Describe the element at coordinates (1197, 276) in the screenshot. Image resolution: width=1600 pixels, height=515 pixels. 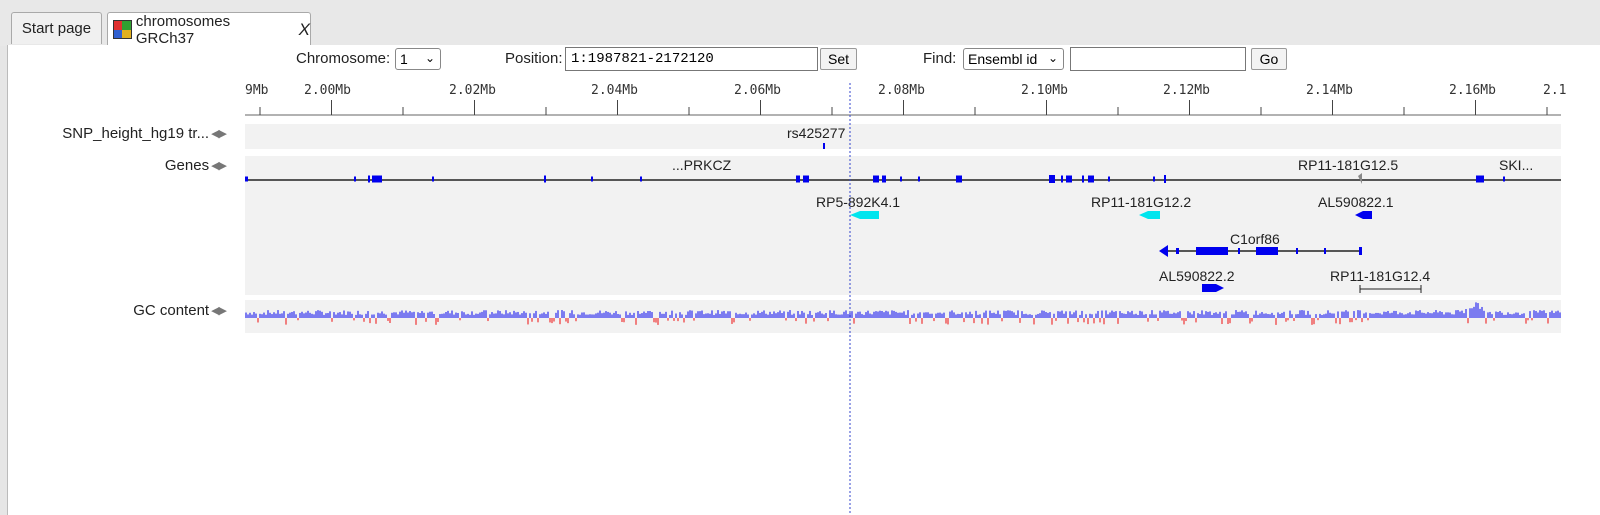
I see `gene-label: AL590822.2` at that location.